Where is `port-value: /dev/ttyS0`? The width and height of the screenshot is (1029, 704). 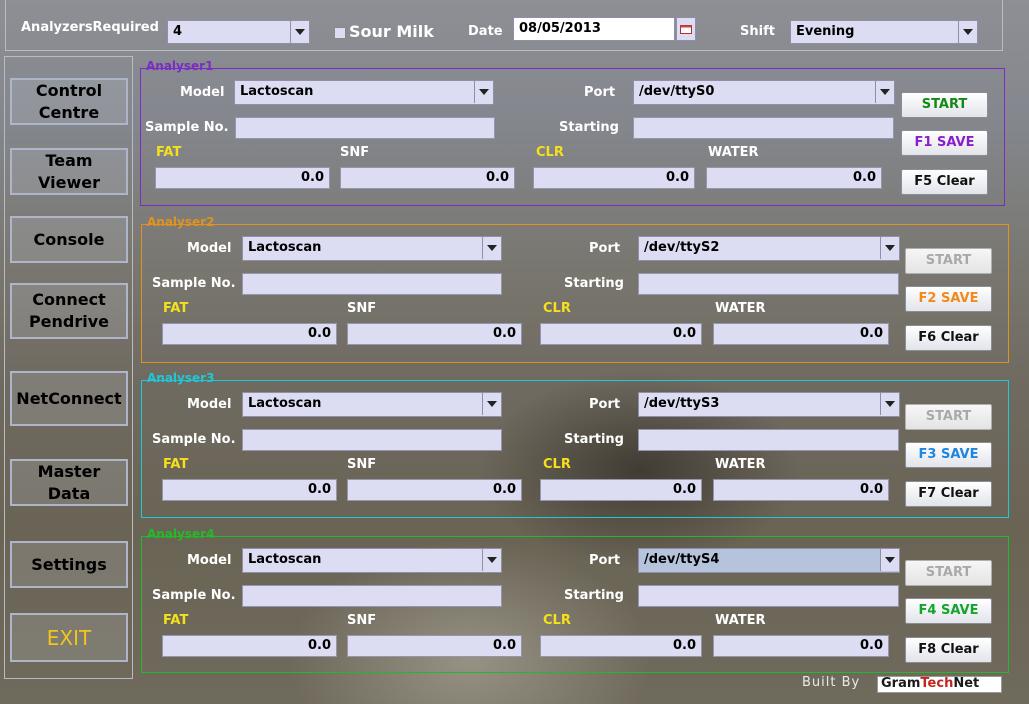 port-value: /dev/ttyS0 is located at coordinates (677, 91).